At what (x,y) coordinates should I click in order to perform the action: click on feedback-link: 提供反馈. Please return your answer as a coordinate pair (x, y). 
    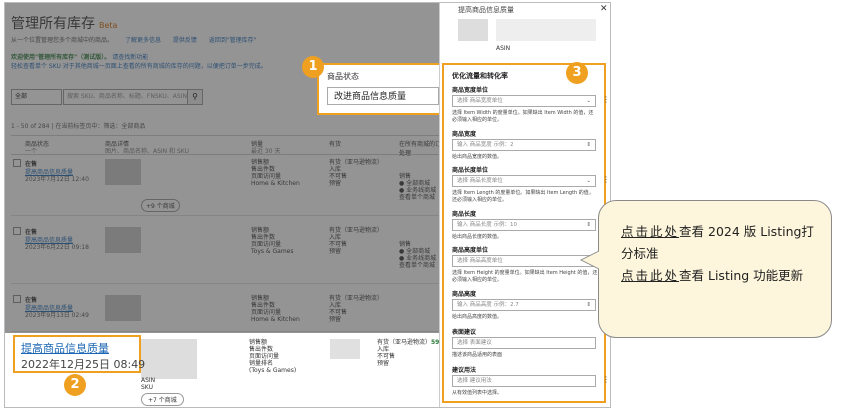
    Looking at the image, I should click on (185, 40).